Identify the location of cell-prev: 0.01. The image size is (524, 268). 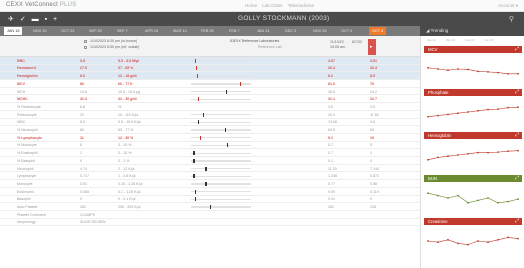
(331, 199).